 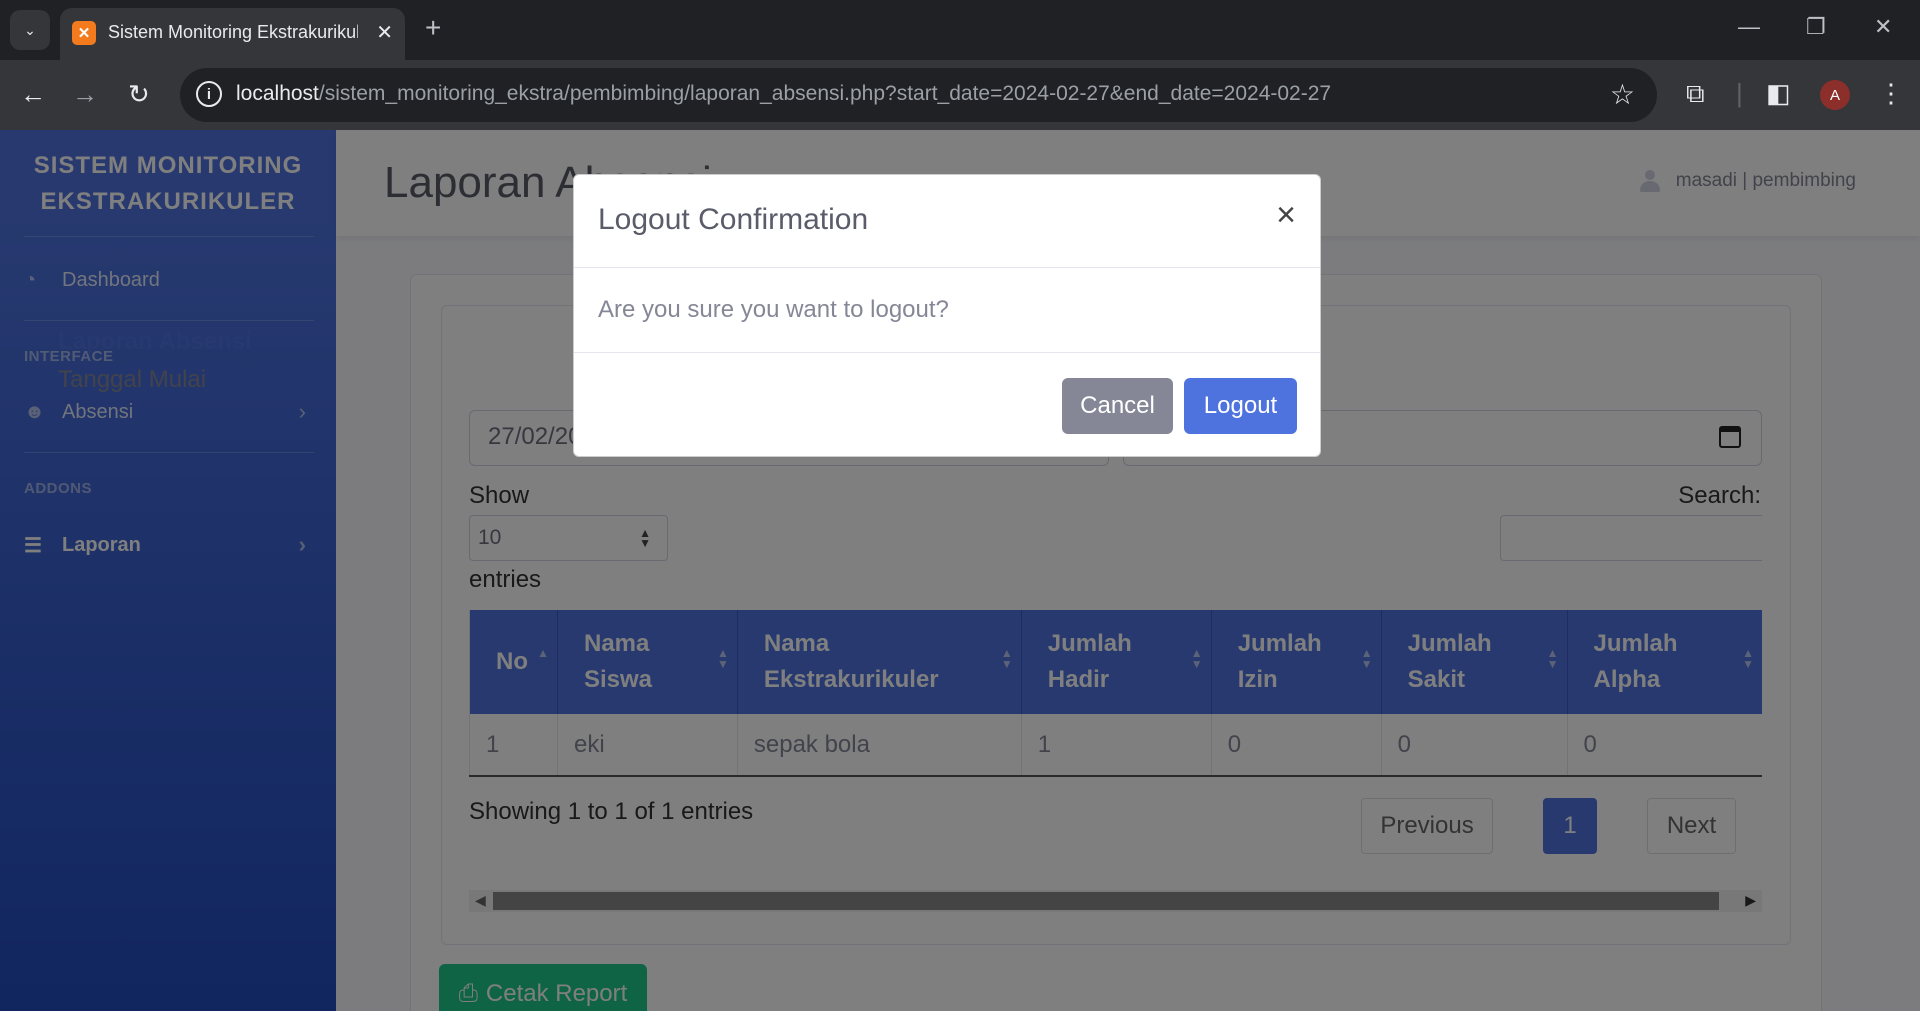 I want to click on tab-close-icon: ✕, so click(x=384, y=32).